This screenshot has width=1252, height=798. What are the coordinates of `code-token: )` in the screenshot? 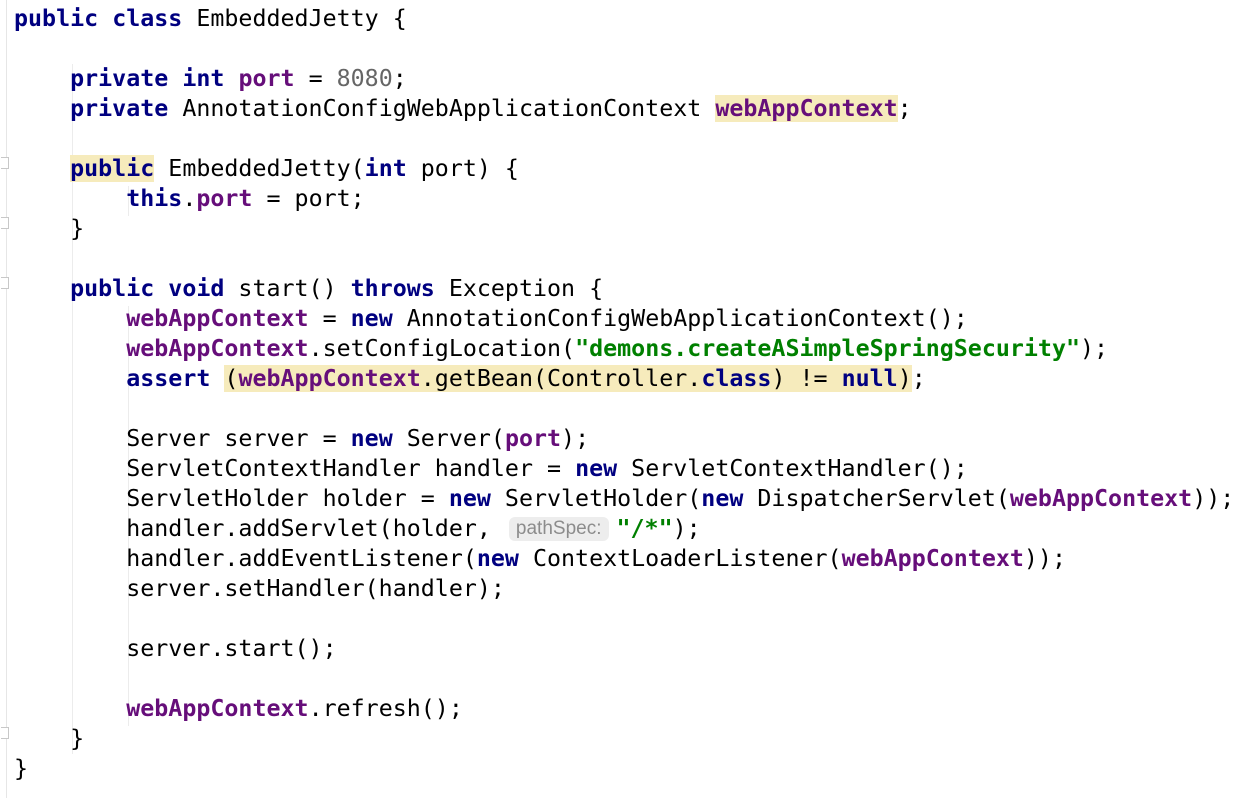 It's located at (904, 378).